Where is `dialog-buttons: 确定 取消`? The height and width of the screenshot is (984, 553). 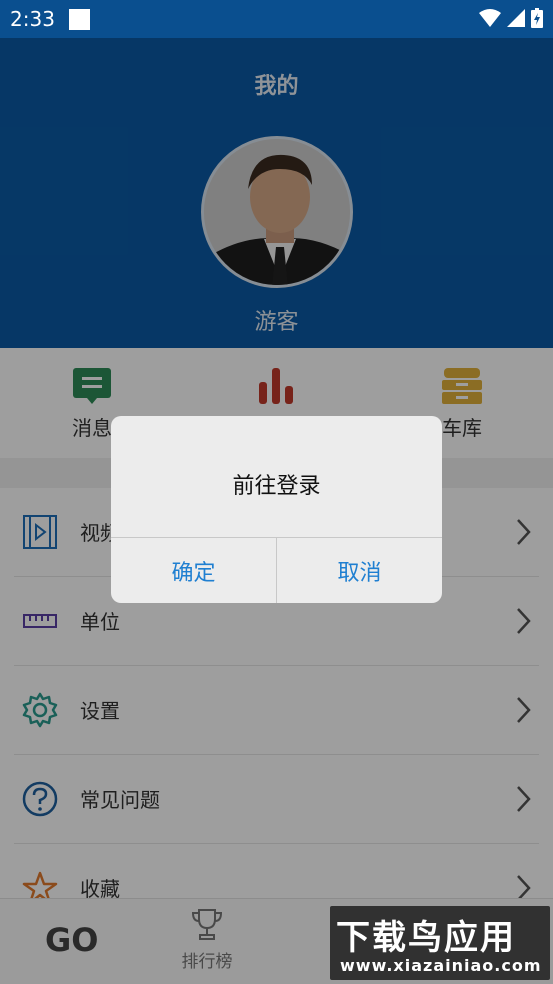 dialog-buttons: 确定 取消 is located at coordinates (276, 570).